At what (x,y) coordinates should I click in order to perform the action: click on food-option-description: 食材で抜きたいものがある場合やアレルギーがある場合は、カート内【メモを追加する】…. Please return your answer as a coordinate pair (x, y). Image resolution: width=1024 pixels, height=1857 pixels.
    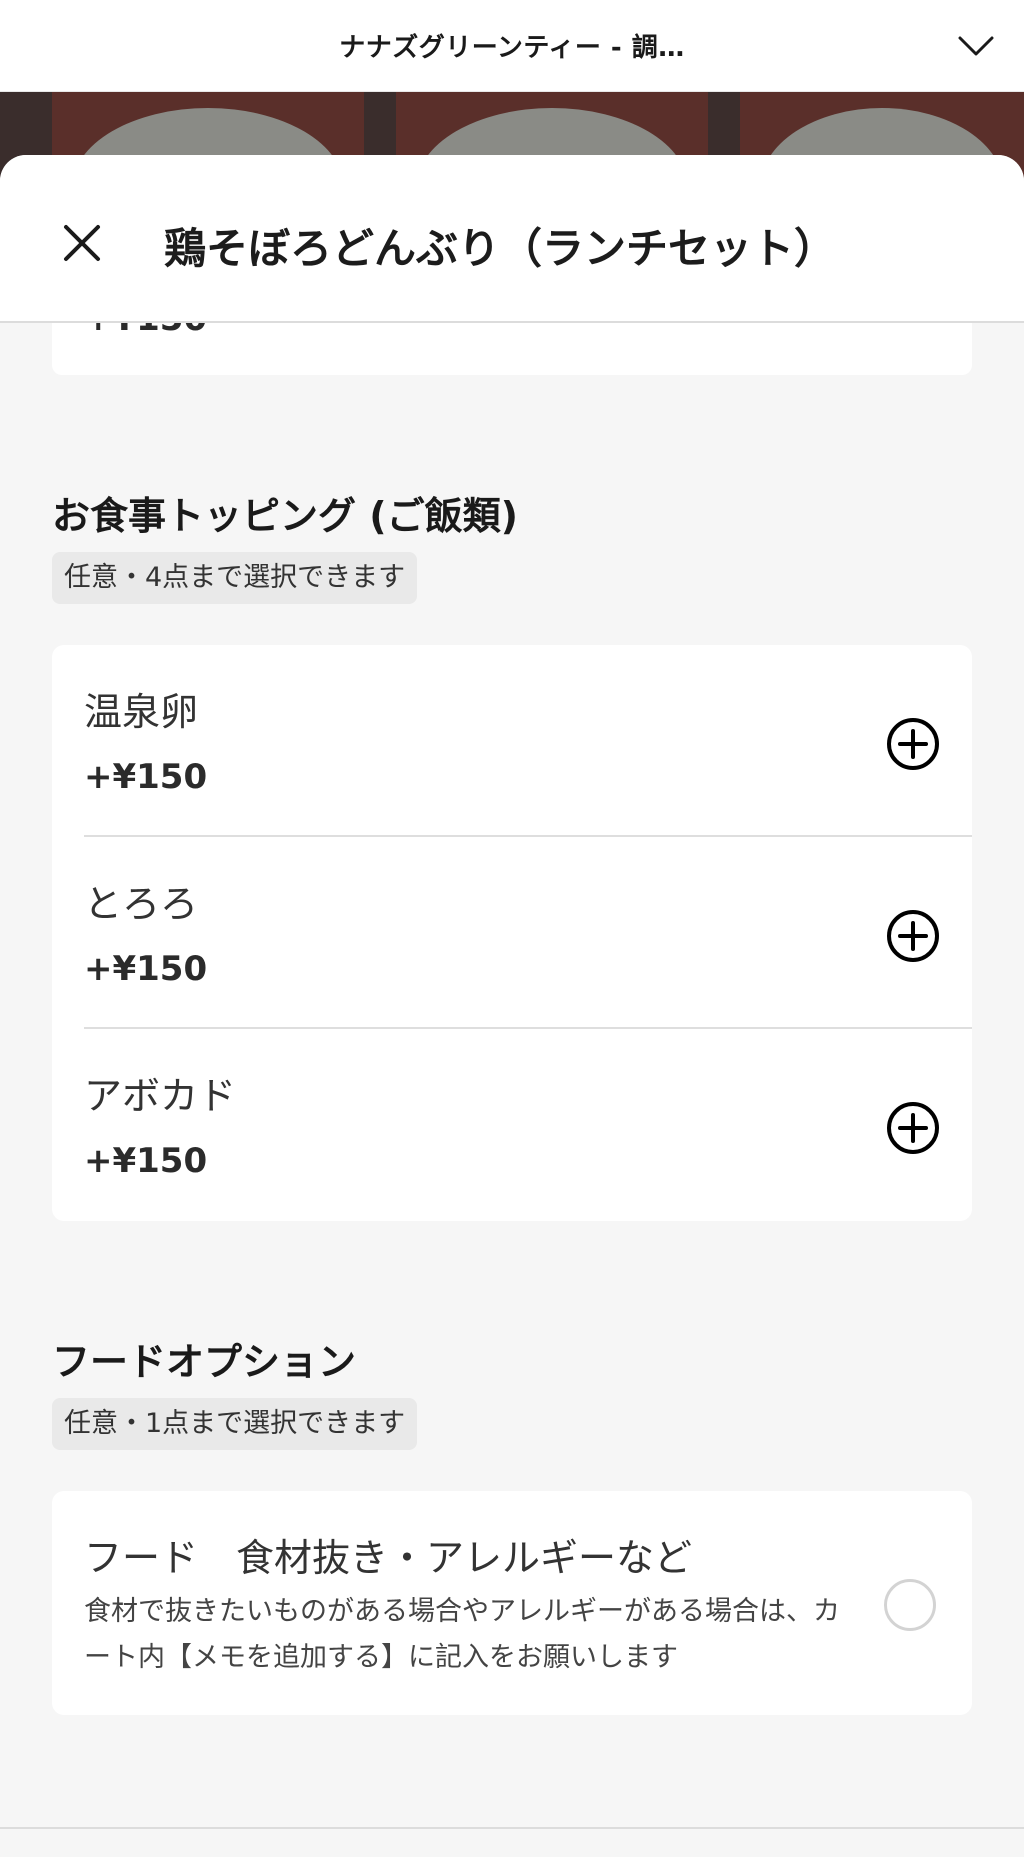
    Looking at the image, I should click on (462, 1634).